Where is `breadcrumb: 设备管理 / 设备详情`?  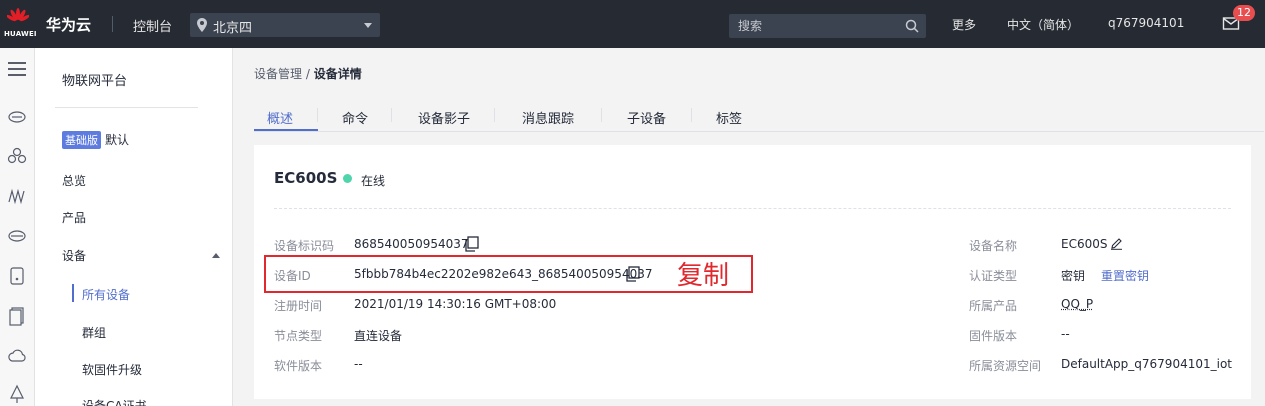 breadcrumb: 设备管理 / 设备详情 is located at coordinates (308, 73).